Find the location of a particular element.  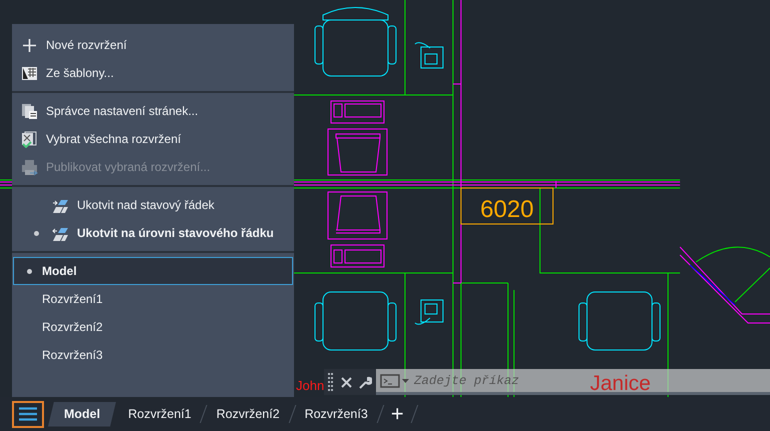

command-input-field: Zadejte příkaz is located at coordinates (479, 381).